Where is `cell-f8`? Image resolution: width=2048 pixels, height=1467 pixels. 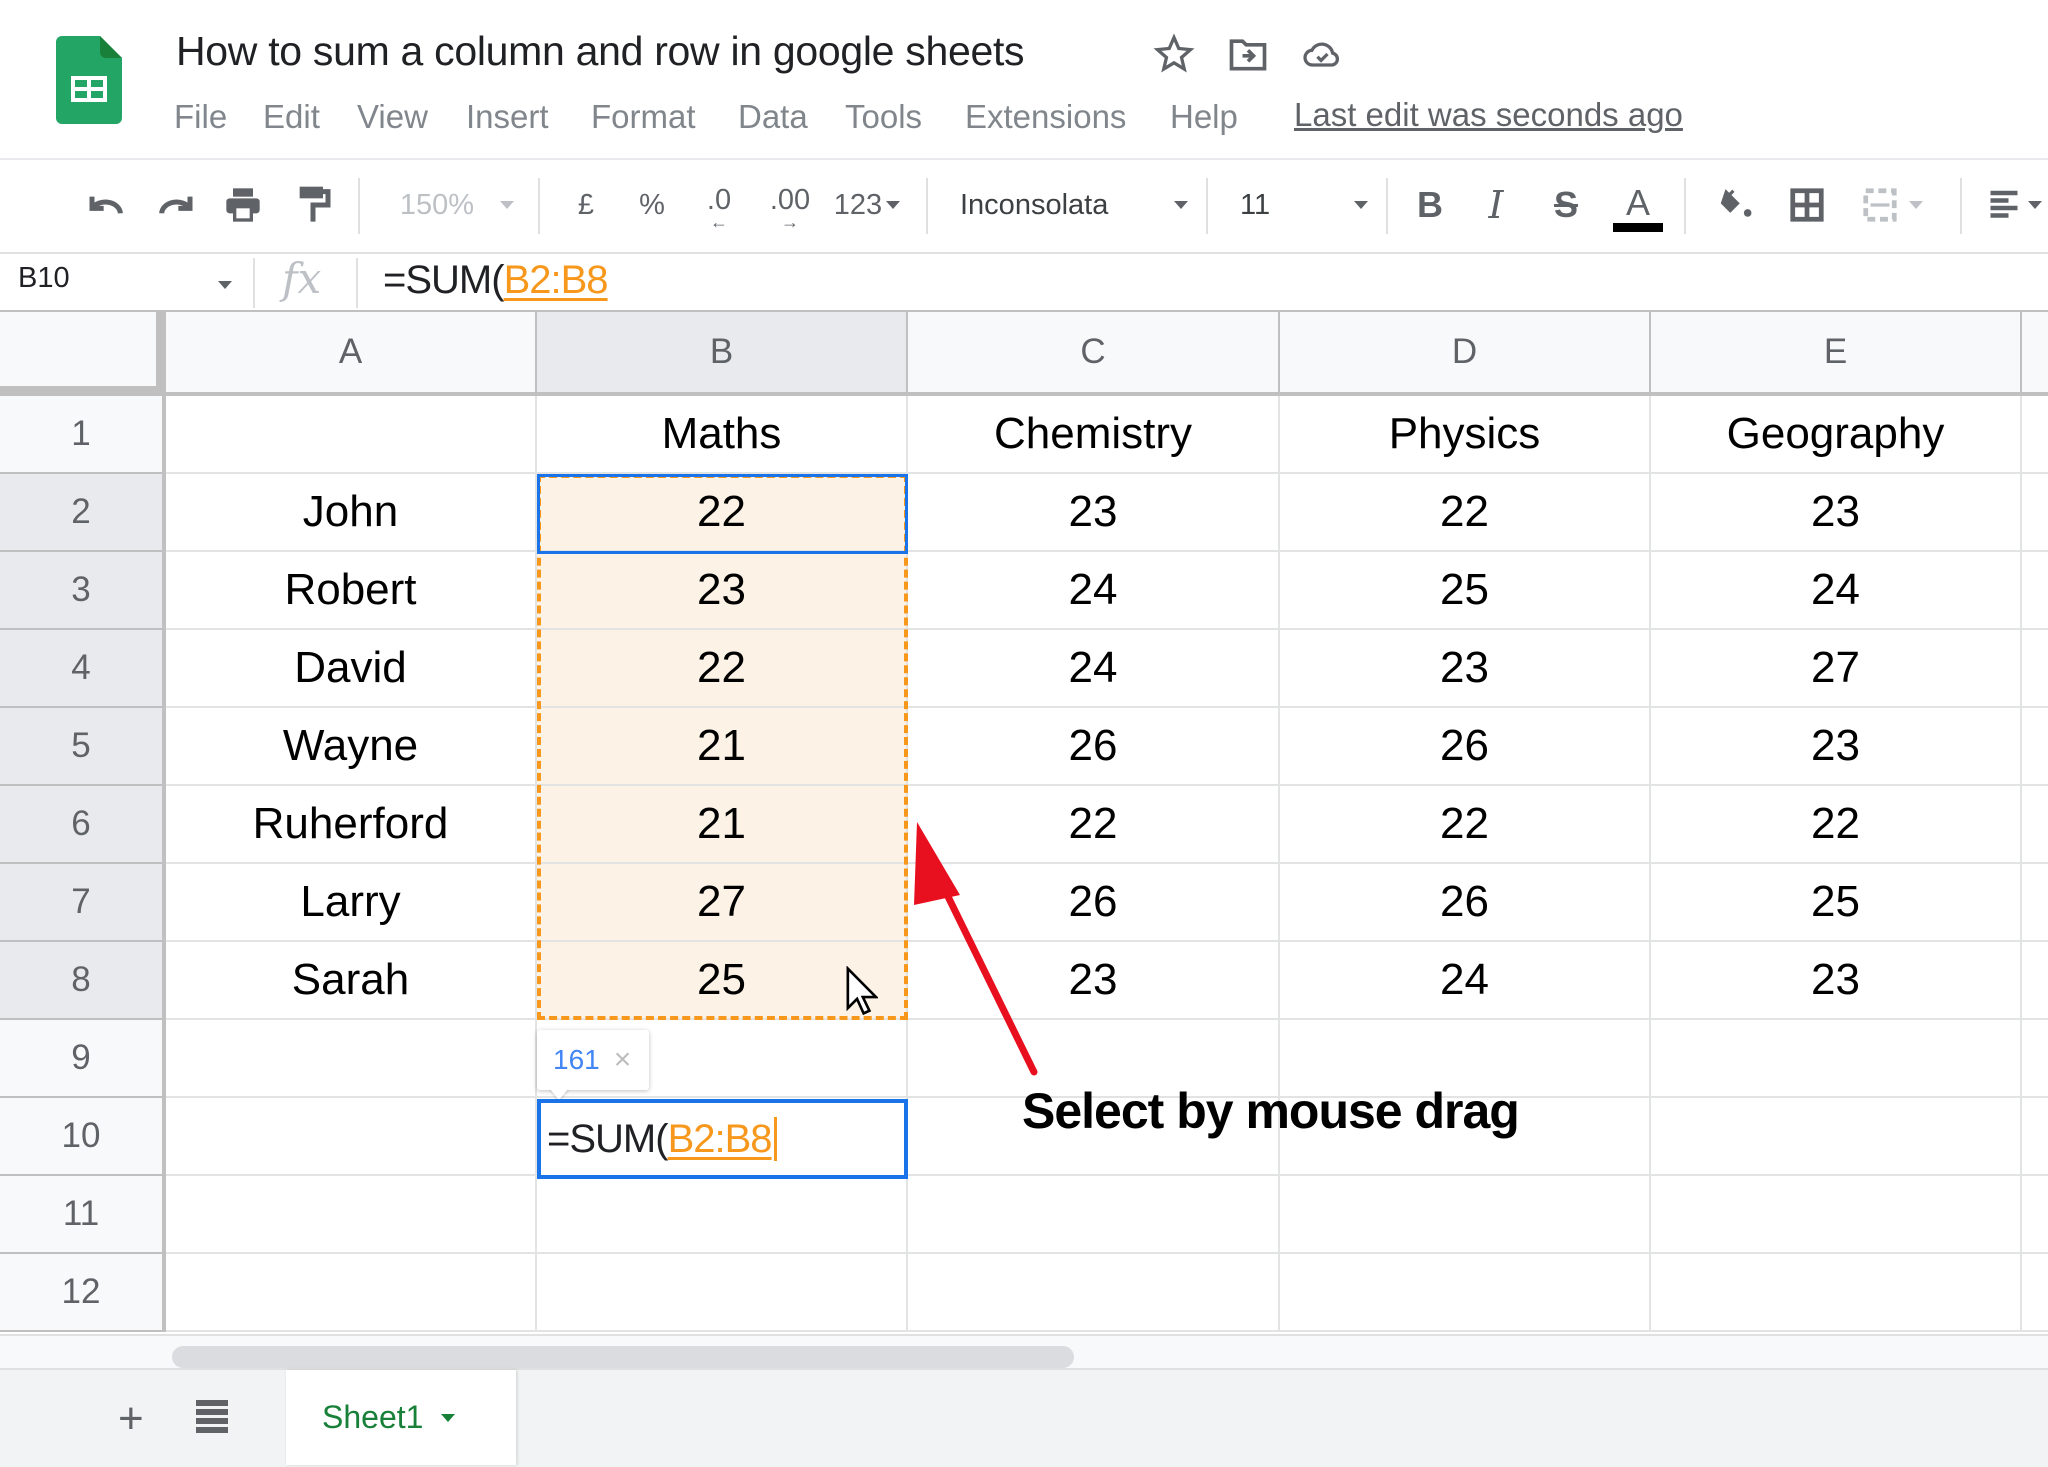 cell-f8 is located at coordinates (2035, 981).